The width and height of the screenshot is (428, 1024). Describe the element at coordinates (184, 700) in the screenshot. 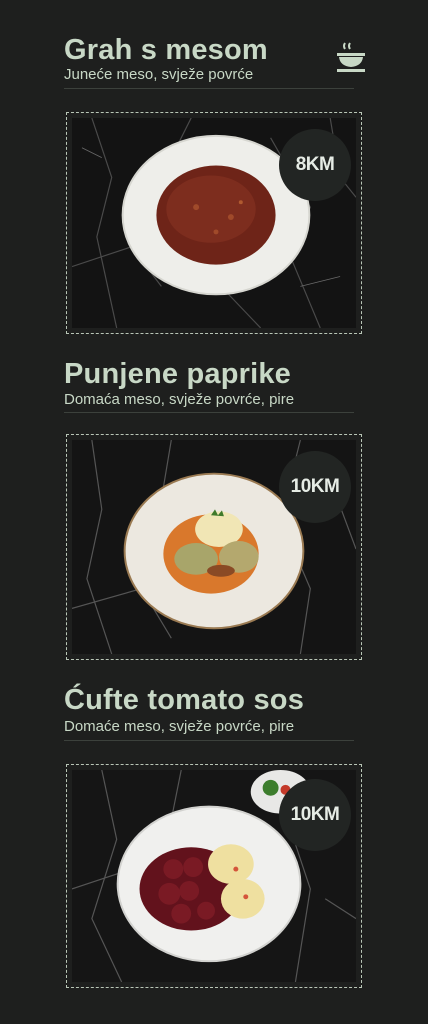

I see `menu-item-title: Ćufte tomato sos` at that location.